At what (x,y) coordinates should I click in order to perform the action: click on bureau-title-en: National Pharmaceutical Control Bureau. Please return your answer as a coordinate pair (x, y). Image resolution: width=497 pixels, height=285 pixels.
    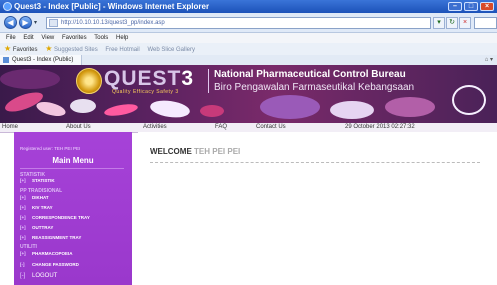
    Looking at the image, I should click on (310, 74).